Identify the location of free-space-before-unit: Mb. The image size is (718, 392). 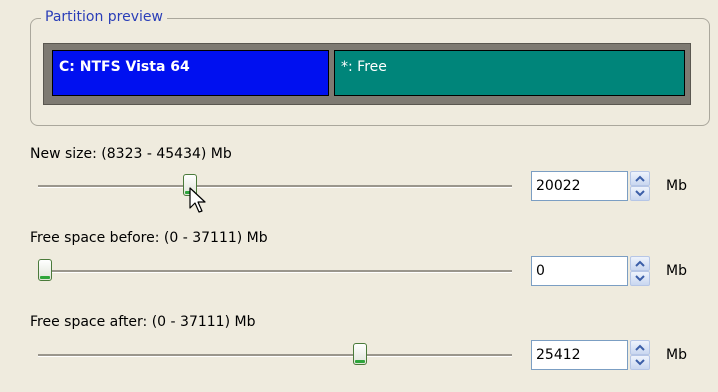
(676, 271).